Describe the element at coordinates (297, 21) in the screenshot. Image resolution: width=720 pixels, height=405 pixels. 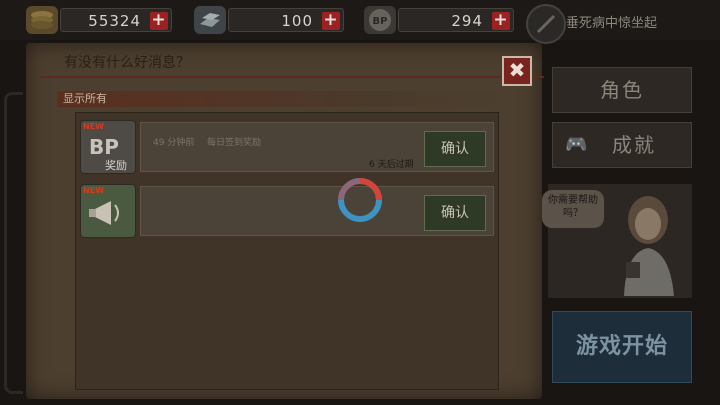
I see `silver-value: 100` at that location.